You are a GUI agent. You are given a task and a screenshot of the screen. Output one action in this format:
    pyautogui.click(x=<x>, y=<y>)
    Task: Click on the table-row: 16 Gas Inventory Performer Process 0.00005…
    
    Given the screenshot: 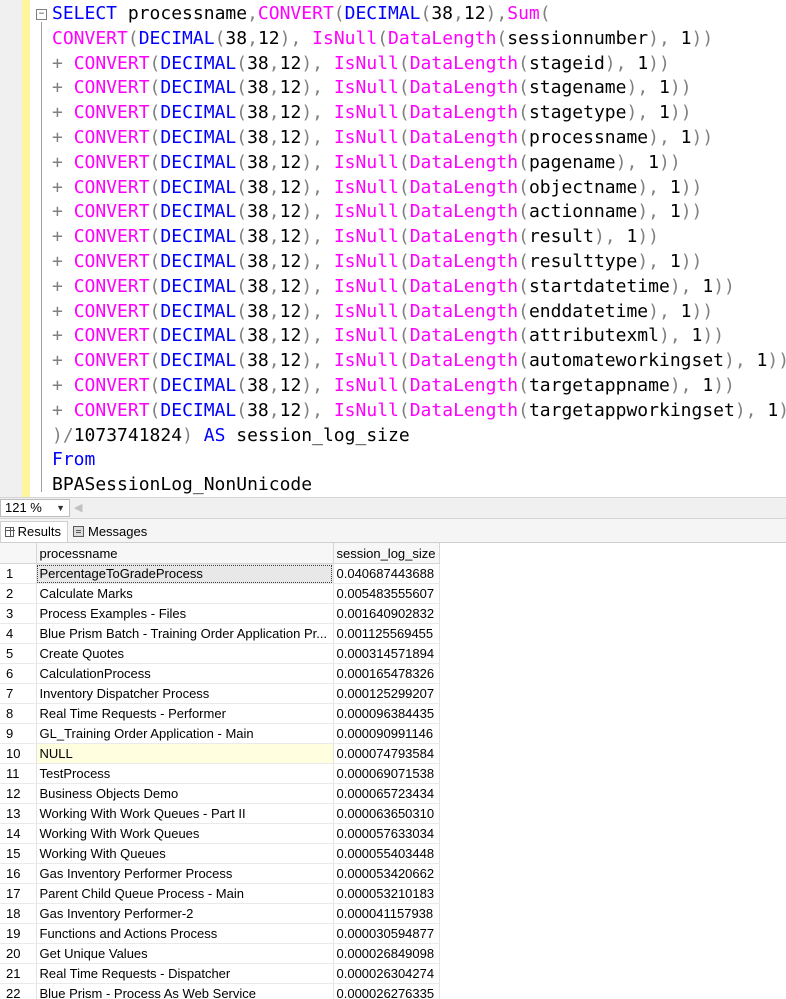 What is the action you would take?
    pyautogui.click(x=220, y=873)
    